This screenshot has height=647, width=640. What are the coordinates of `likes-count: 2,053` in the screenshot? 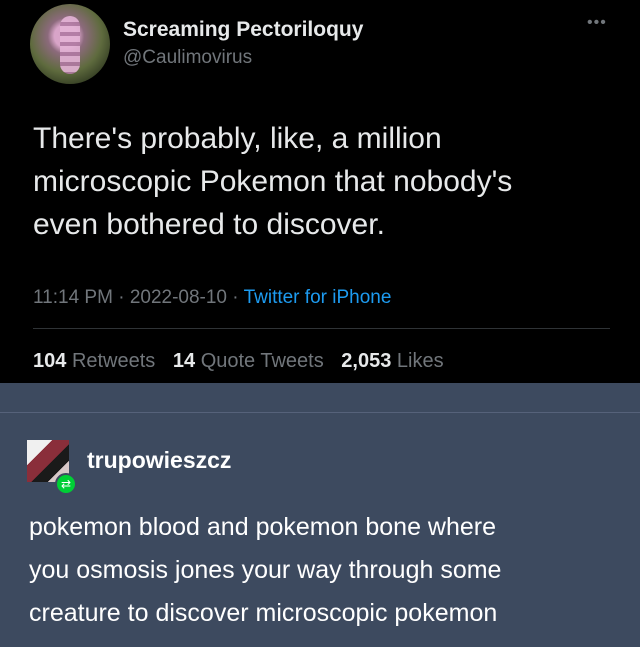 It's located at (366, 361).